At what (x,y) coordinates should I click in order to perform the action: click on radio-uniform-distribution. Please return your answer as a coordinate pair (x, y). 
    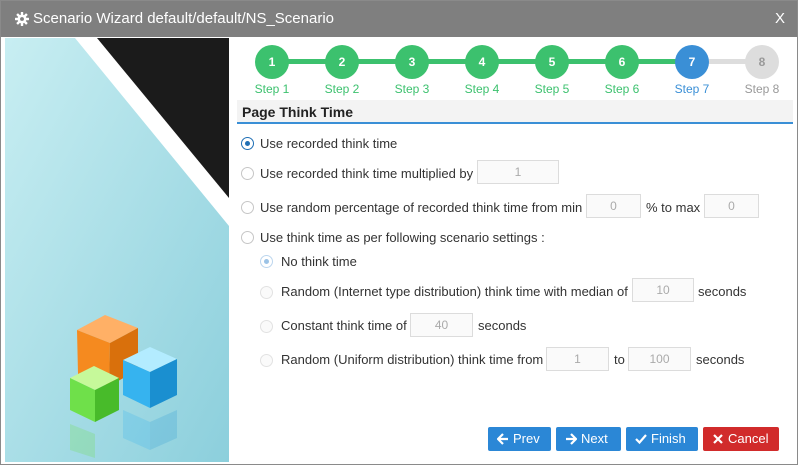
    Looking at the image, I should click on (266, 360).